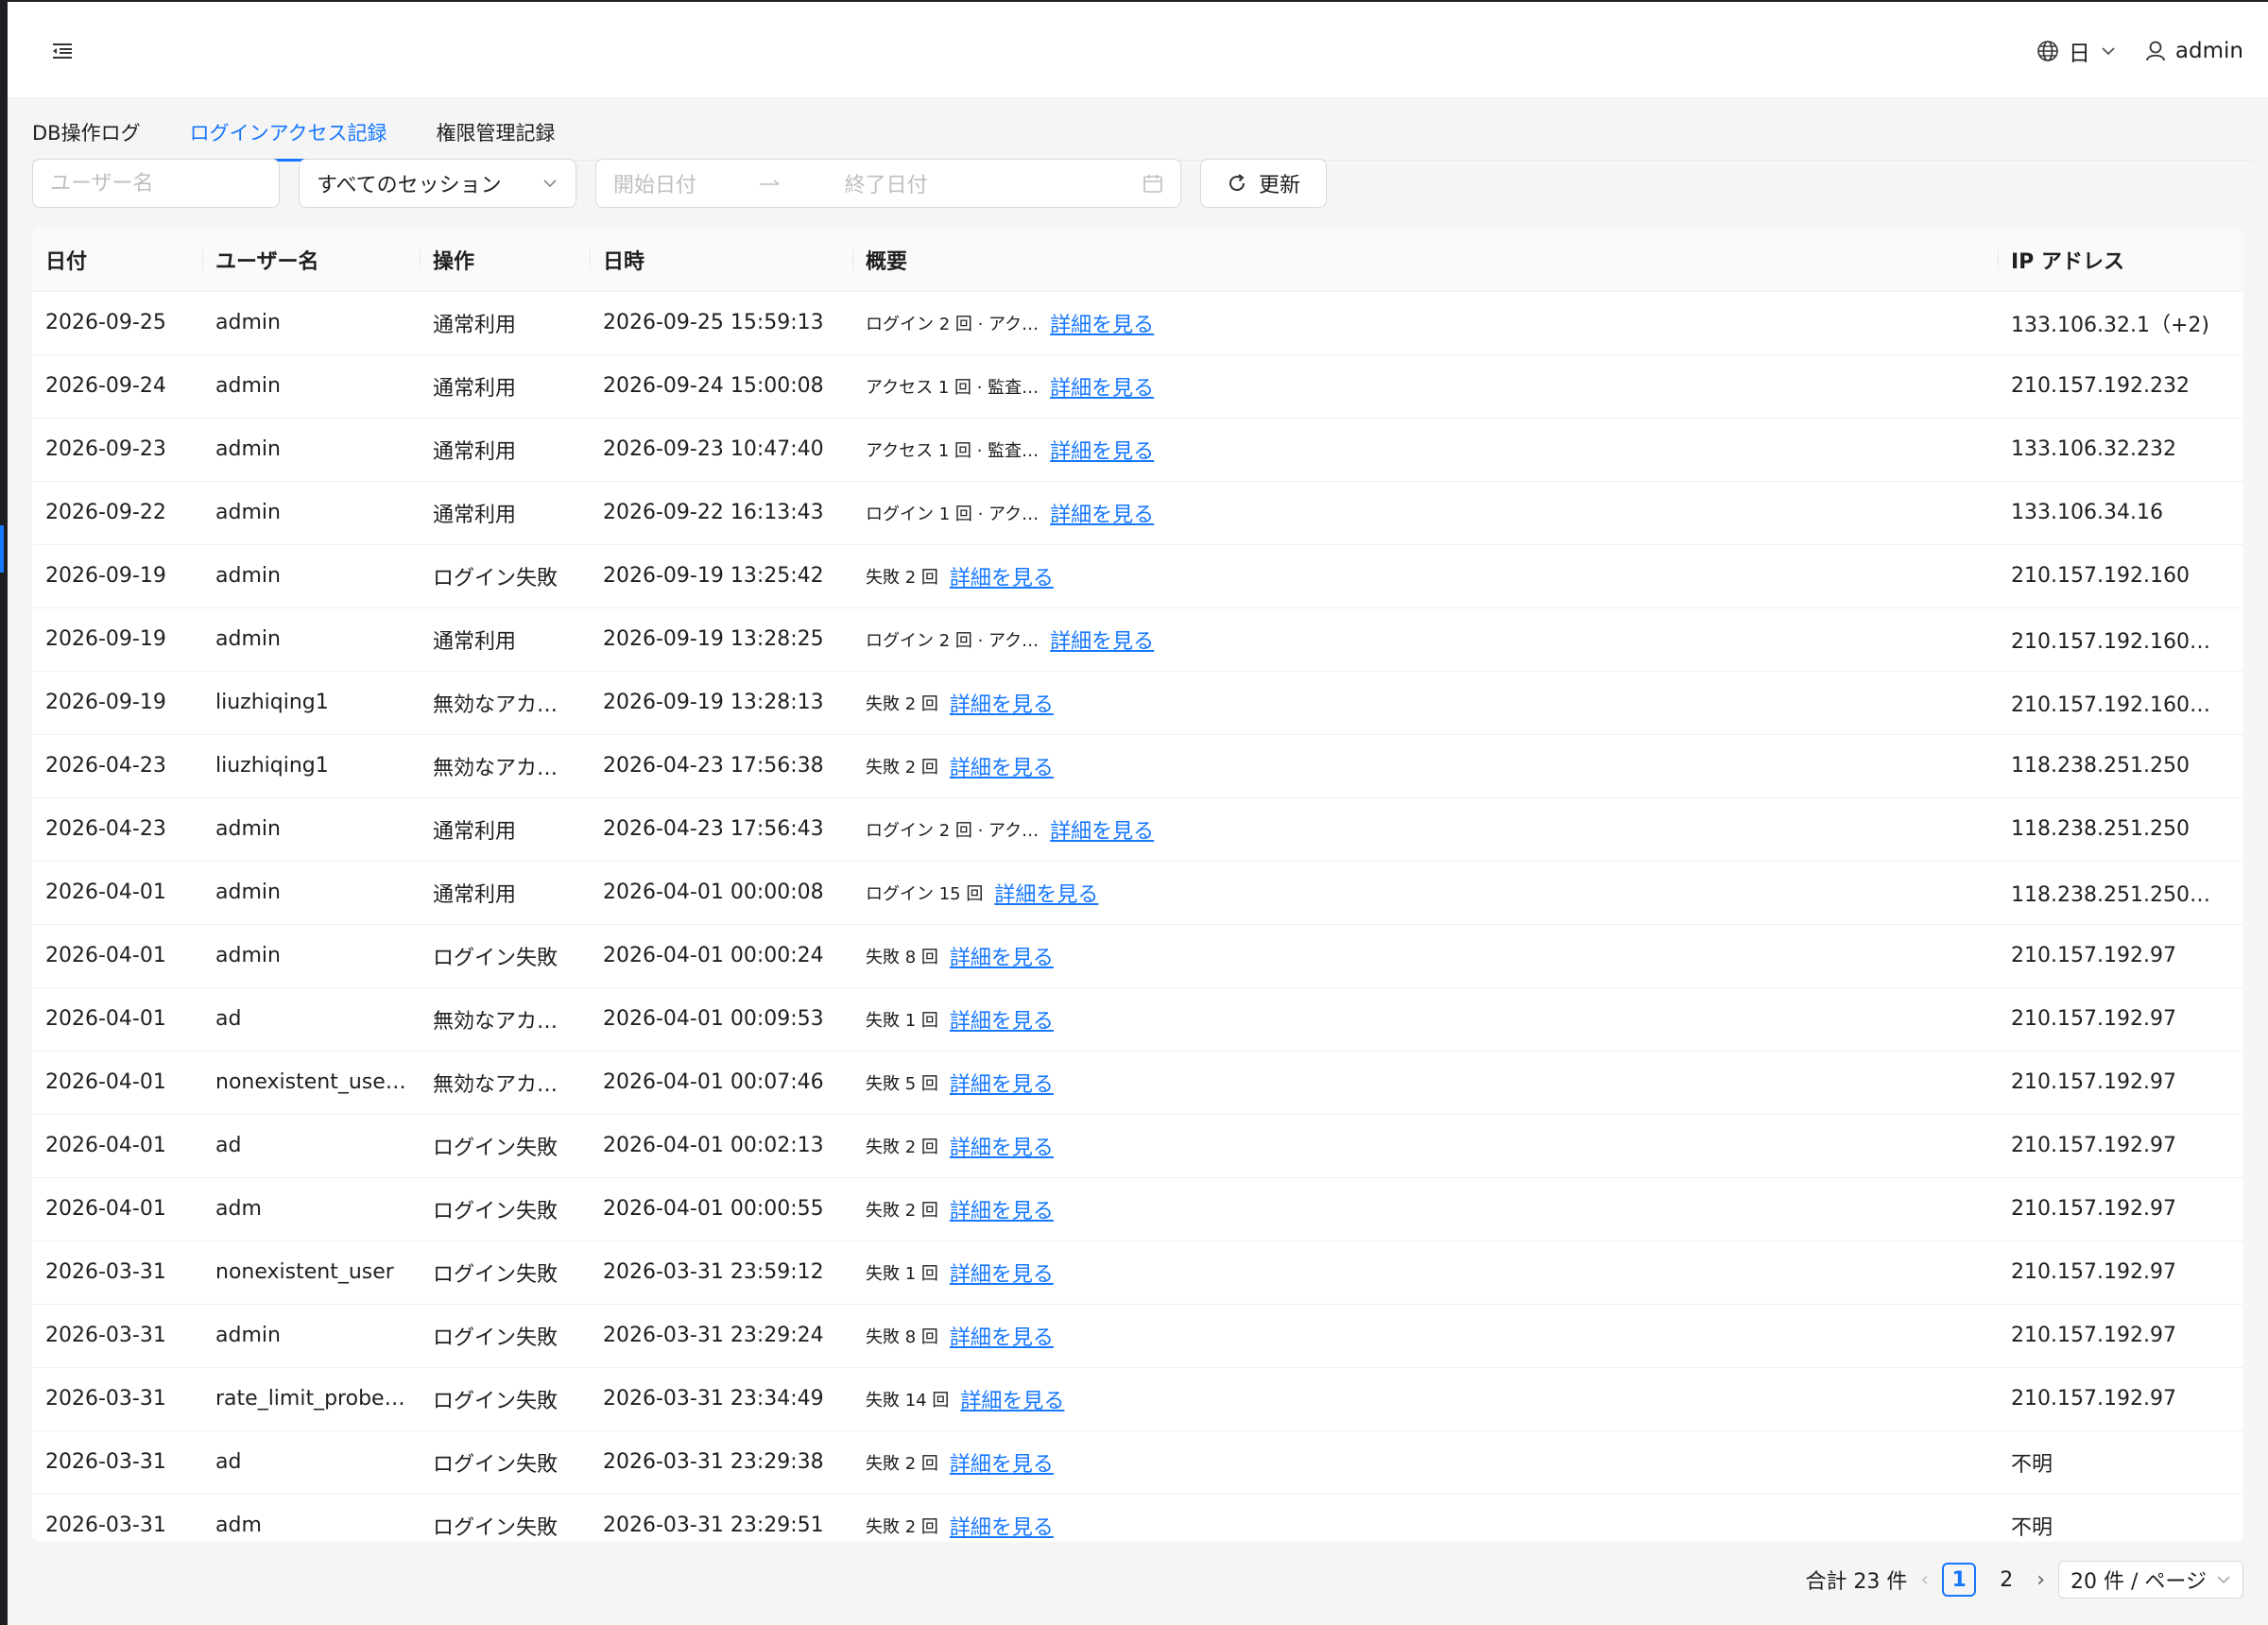 The height and width of the screenshot is (1625, 2268). Describe the element at coordinates (2076, 51) in the screenshot. I see `language-switcher: 日` at that location.